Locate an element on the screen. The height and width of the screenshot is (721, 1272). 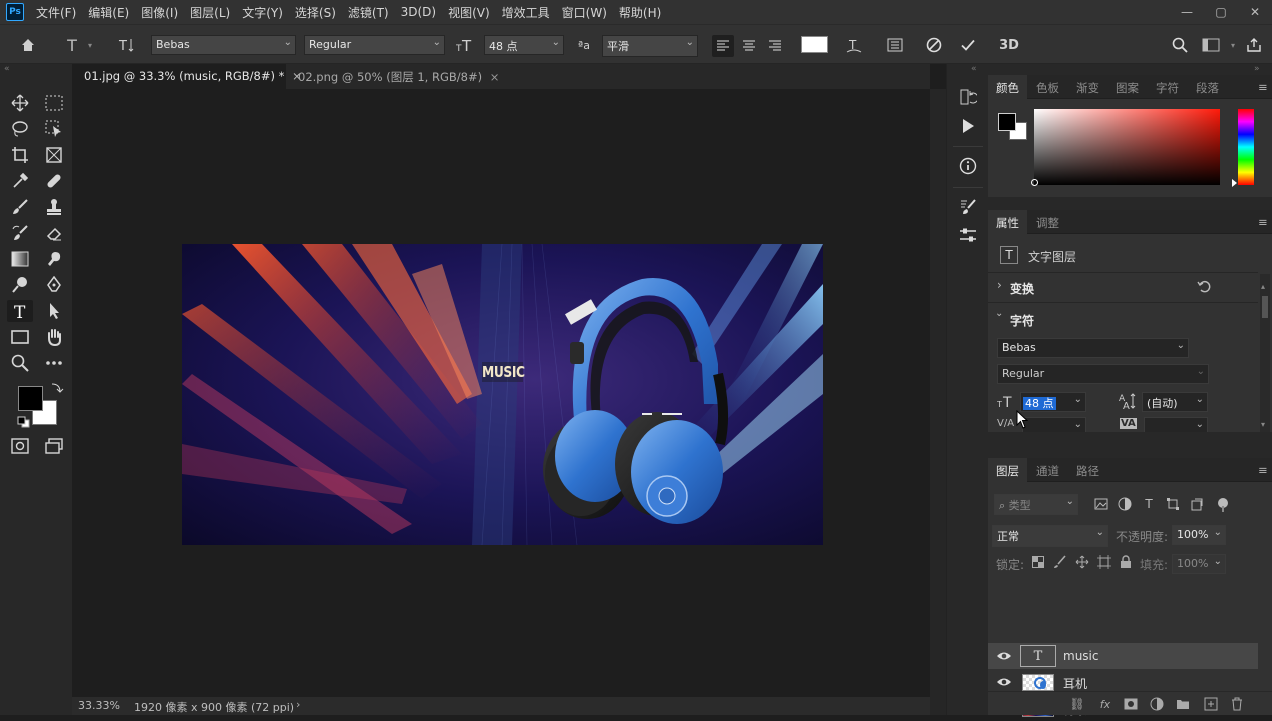
prop-leading-select: (自动) ⌄ is located at coordinates (1175, 402).